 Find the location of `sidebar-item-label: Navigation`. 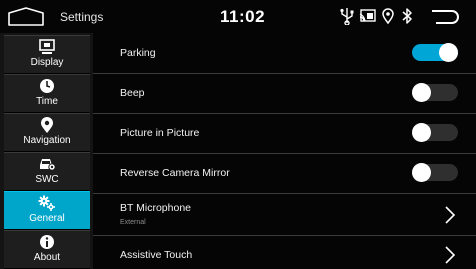

sidebar-item-label: Navigation is located at coordinates (47, 140).